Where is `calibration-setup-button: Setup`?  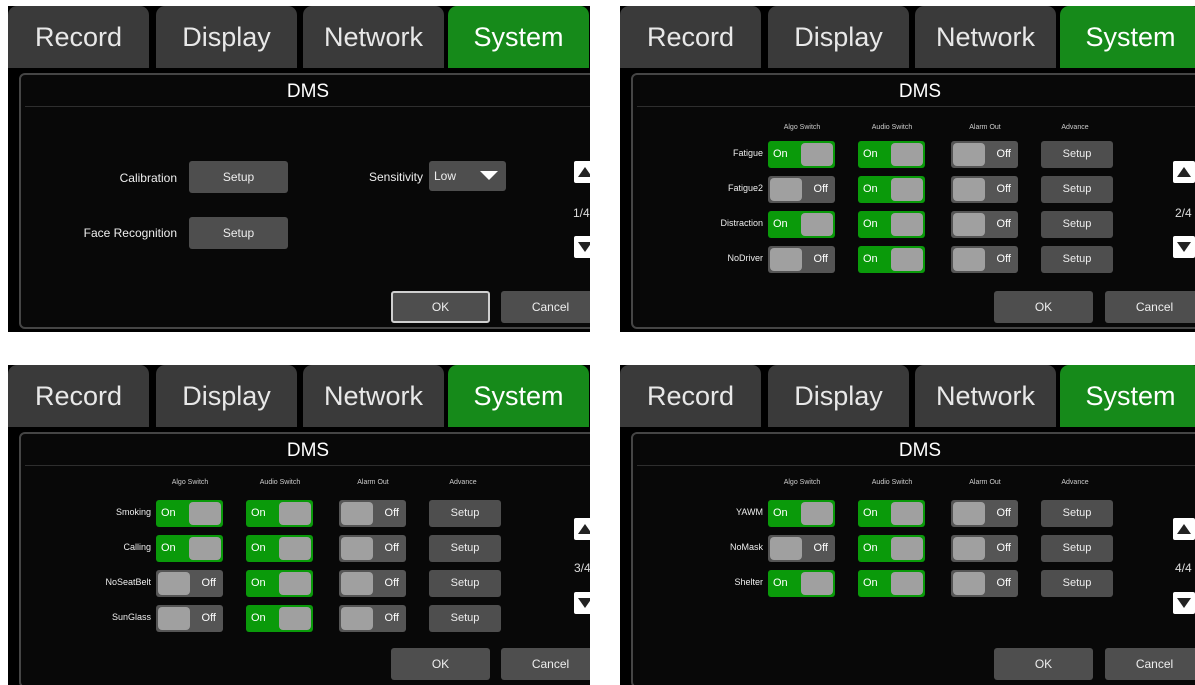
calibration-setup-button: Setup is located at coordinates (238, 177).